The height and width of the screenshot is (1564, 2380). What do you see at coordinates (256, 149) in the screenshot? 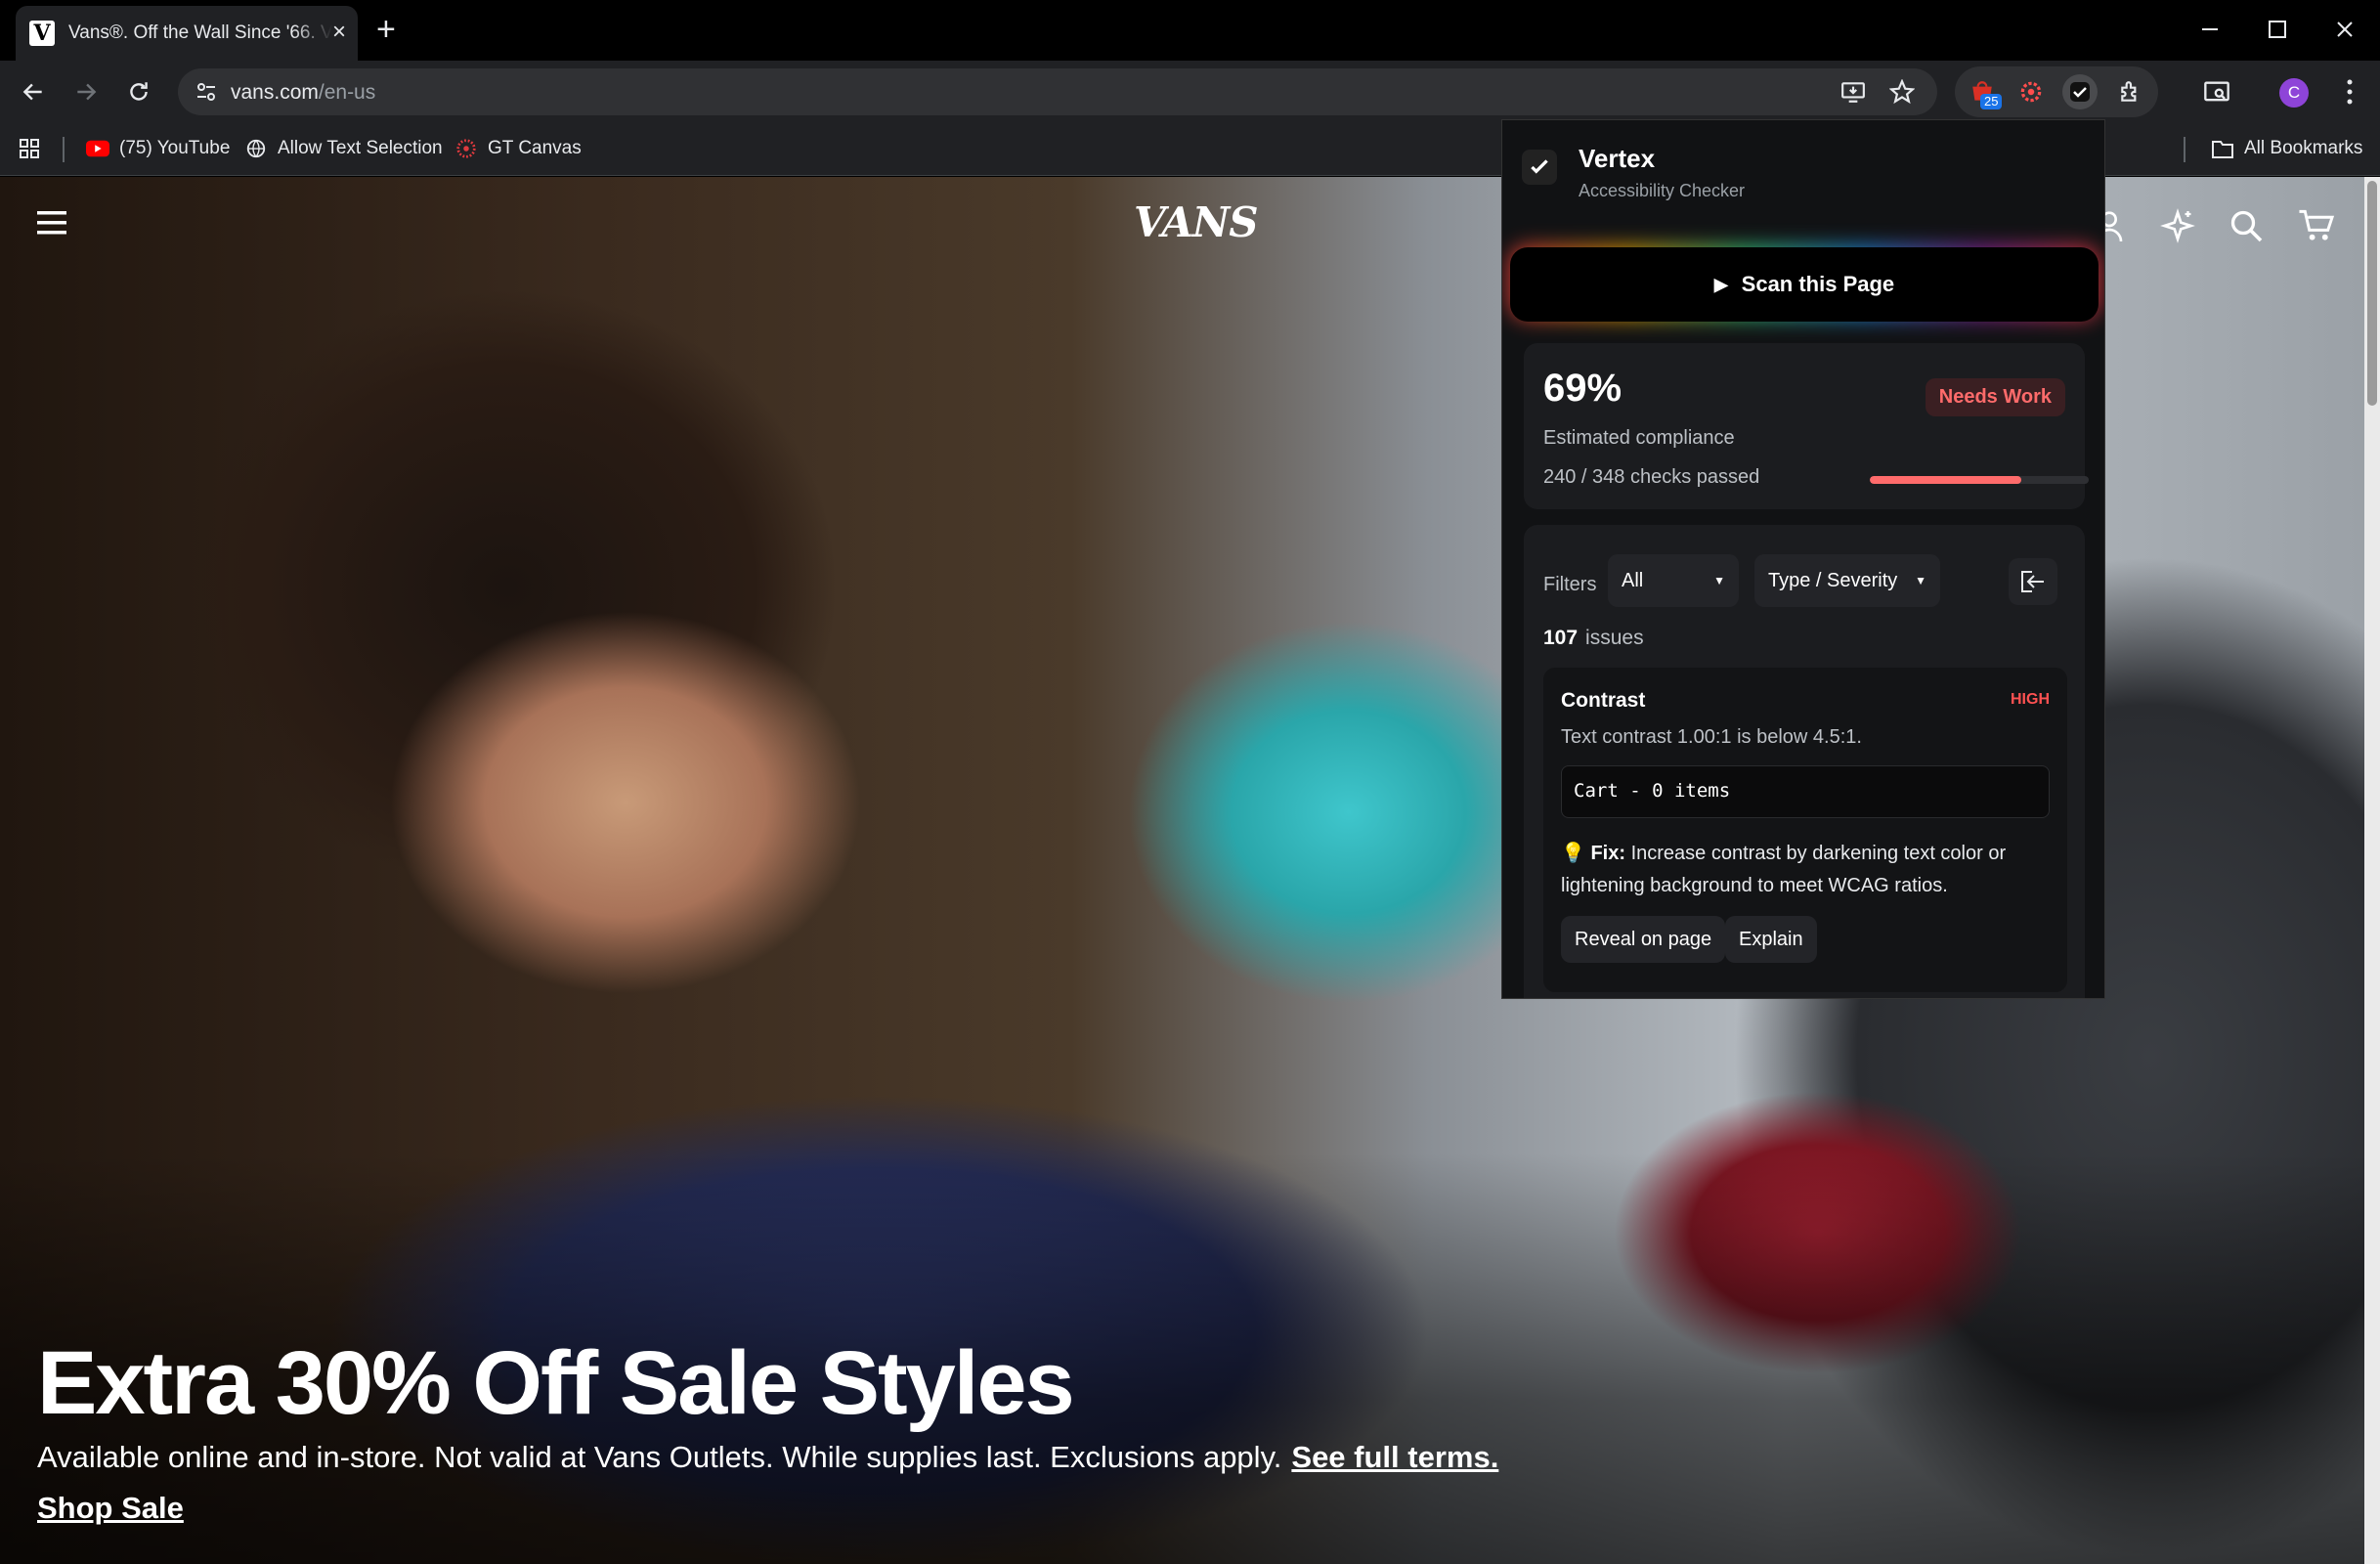
I see `globe-icon` at bounding box center [256, 149].